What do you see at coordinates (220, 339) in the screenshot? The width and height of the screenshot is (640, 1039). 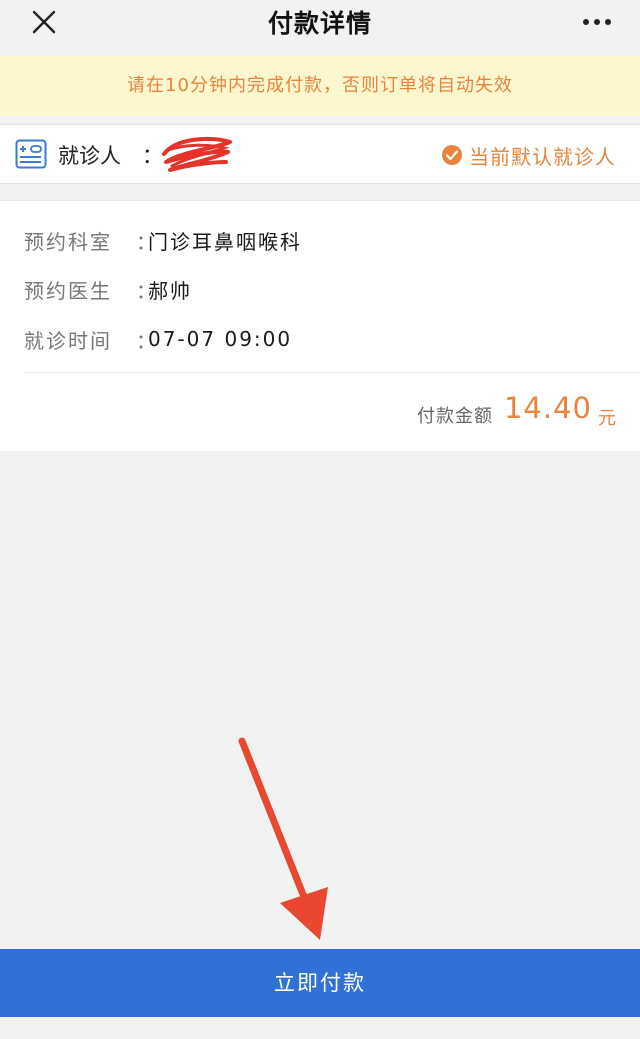 I see `visit-time-value: 07-07 09:00` at bounding box center [220, 339].